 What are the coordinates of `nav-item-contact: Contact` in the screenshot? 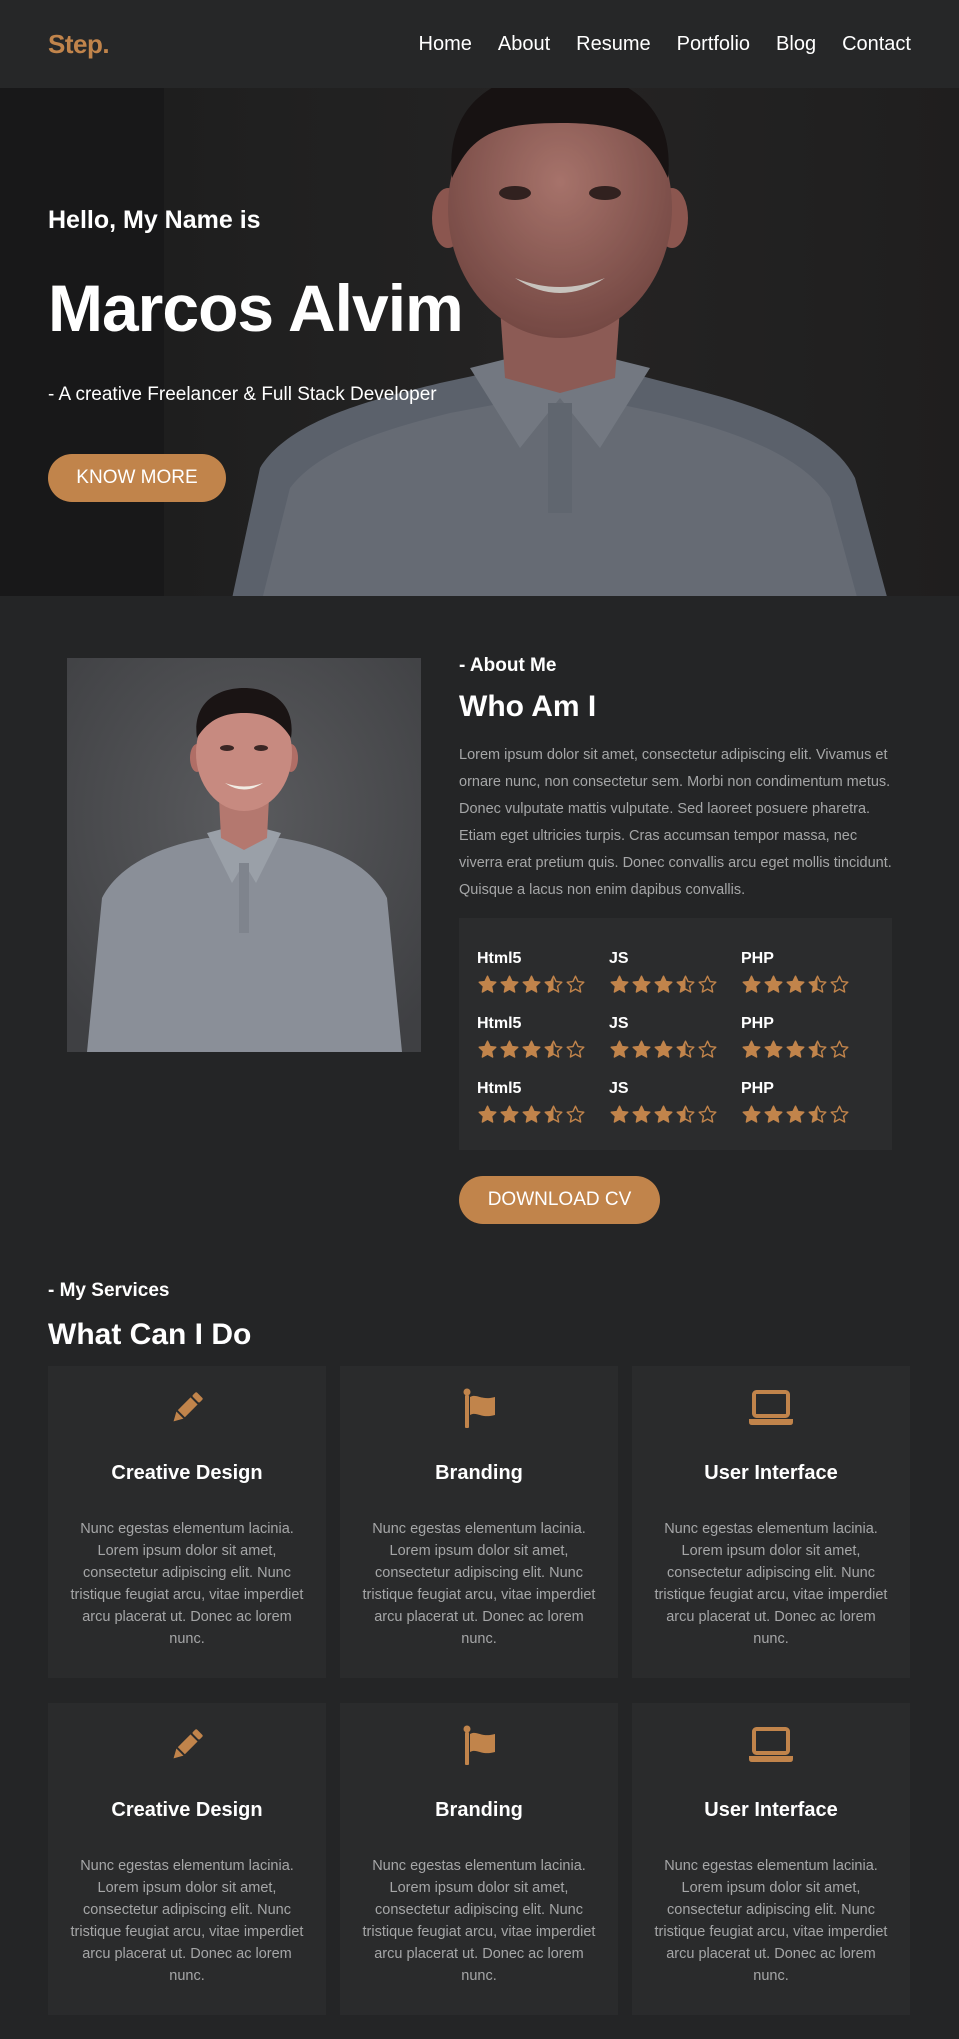 It's located at (876, 44).